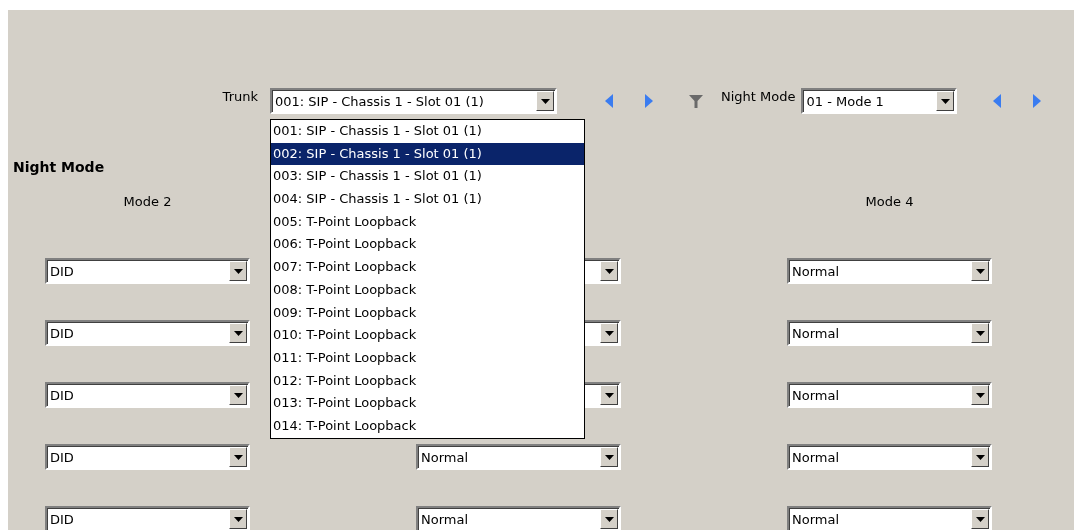  Describe the element at coordinates (427, 358) in the screenshot. I see `trunk-option: 011: T-Point Loopback` at that location.